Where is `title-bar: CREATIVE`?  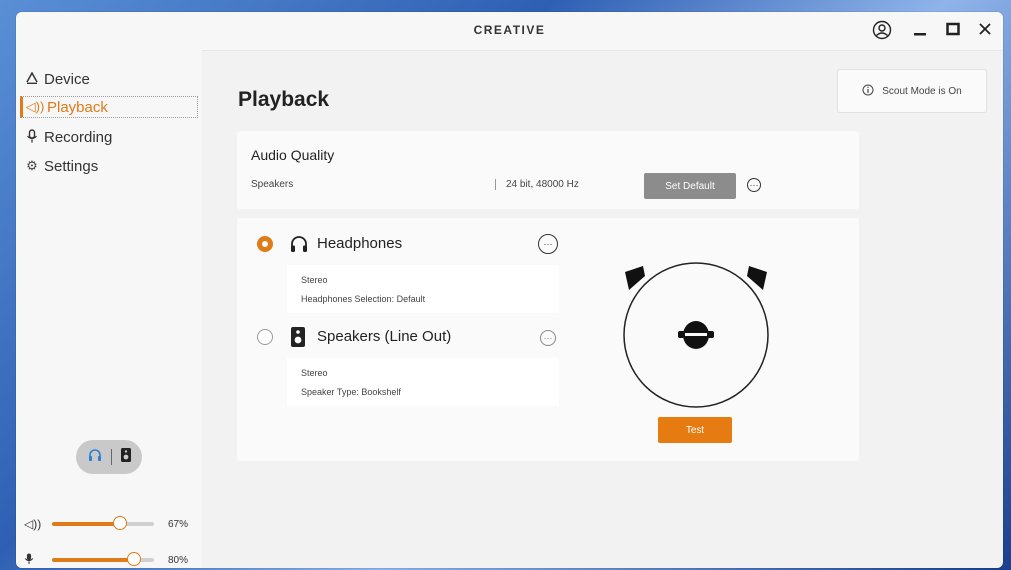
title-bar: CREATIVE is located at coordinates (509, 31).